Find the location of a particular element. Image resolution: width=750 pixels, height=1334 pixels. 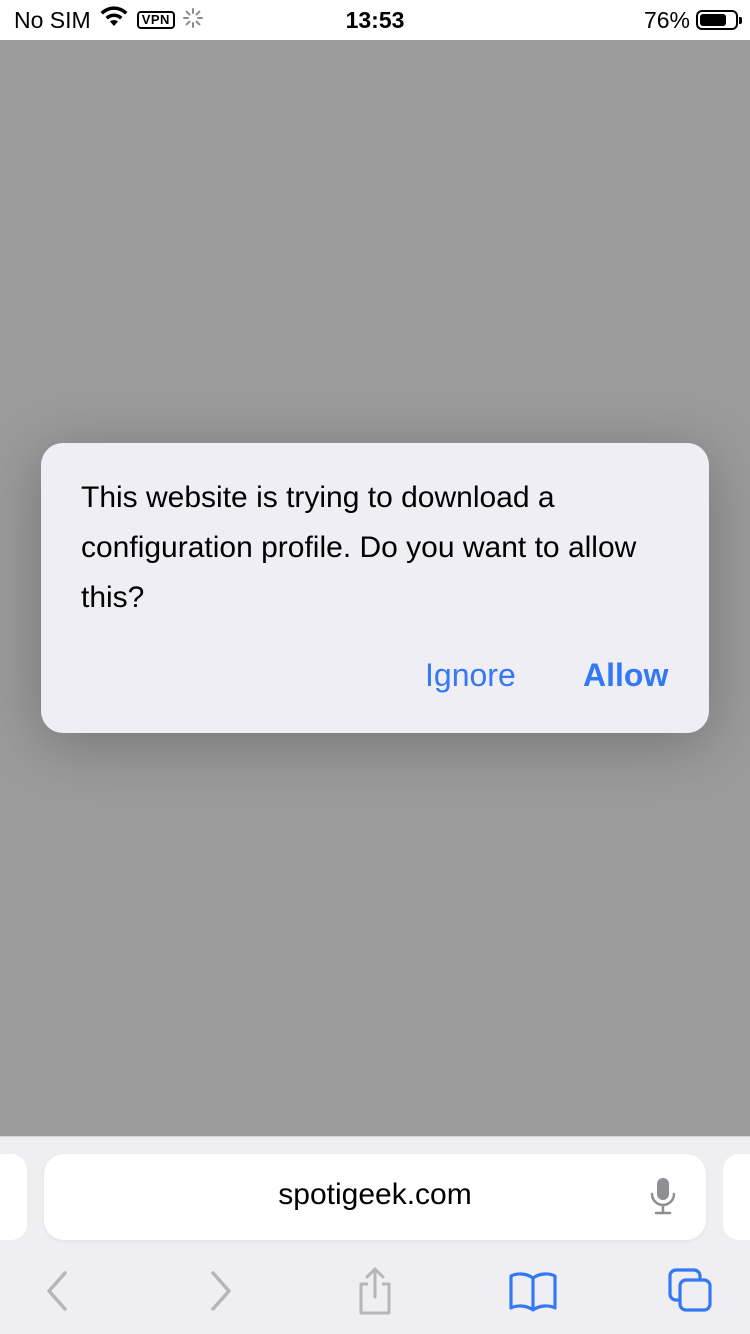

status-right: 76% is located at coordinates (692, 20).